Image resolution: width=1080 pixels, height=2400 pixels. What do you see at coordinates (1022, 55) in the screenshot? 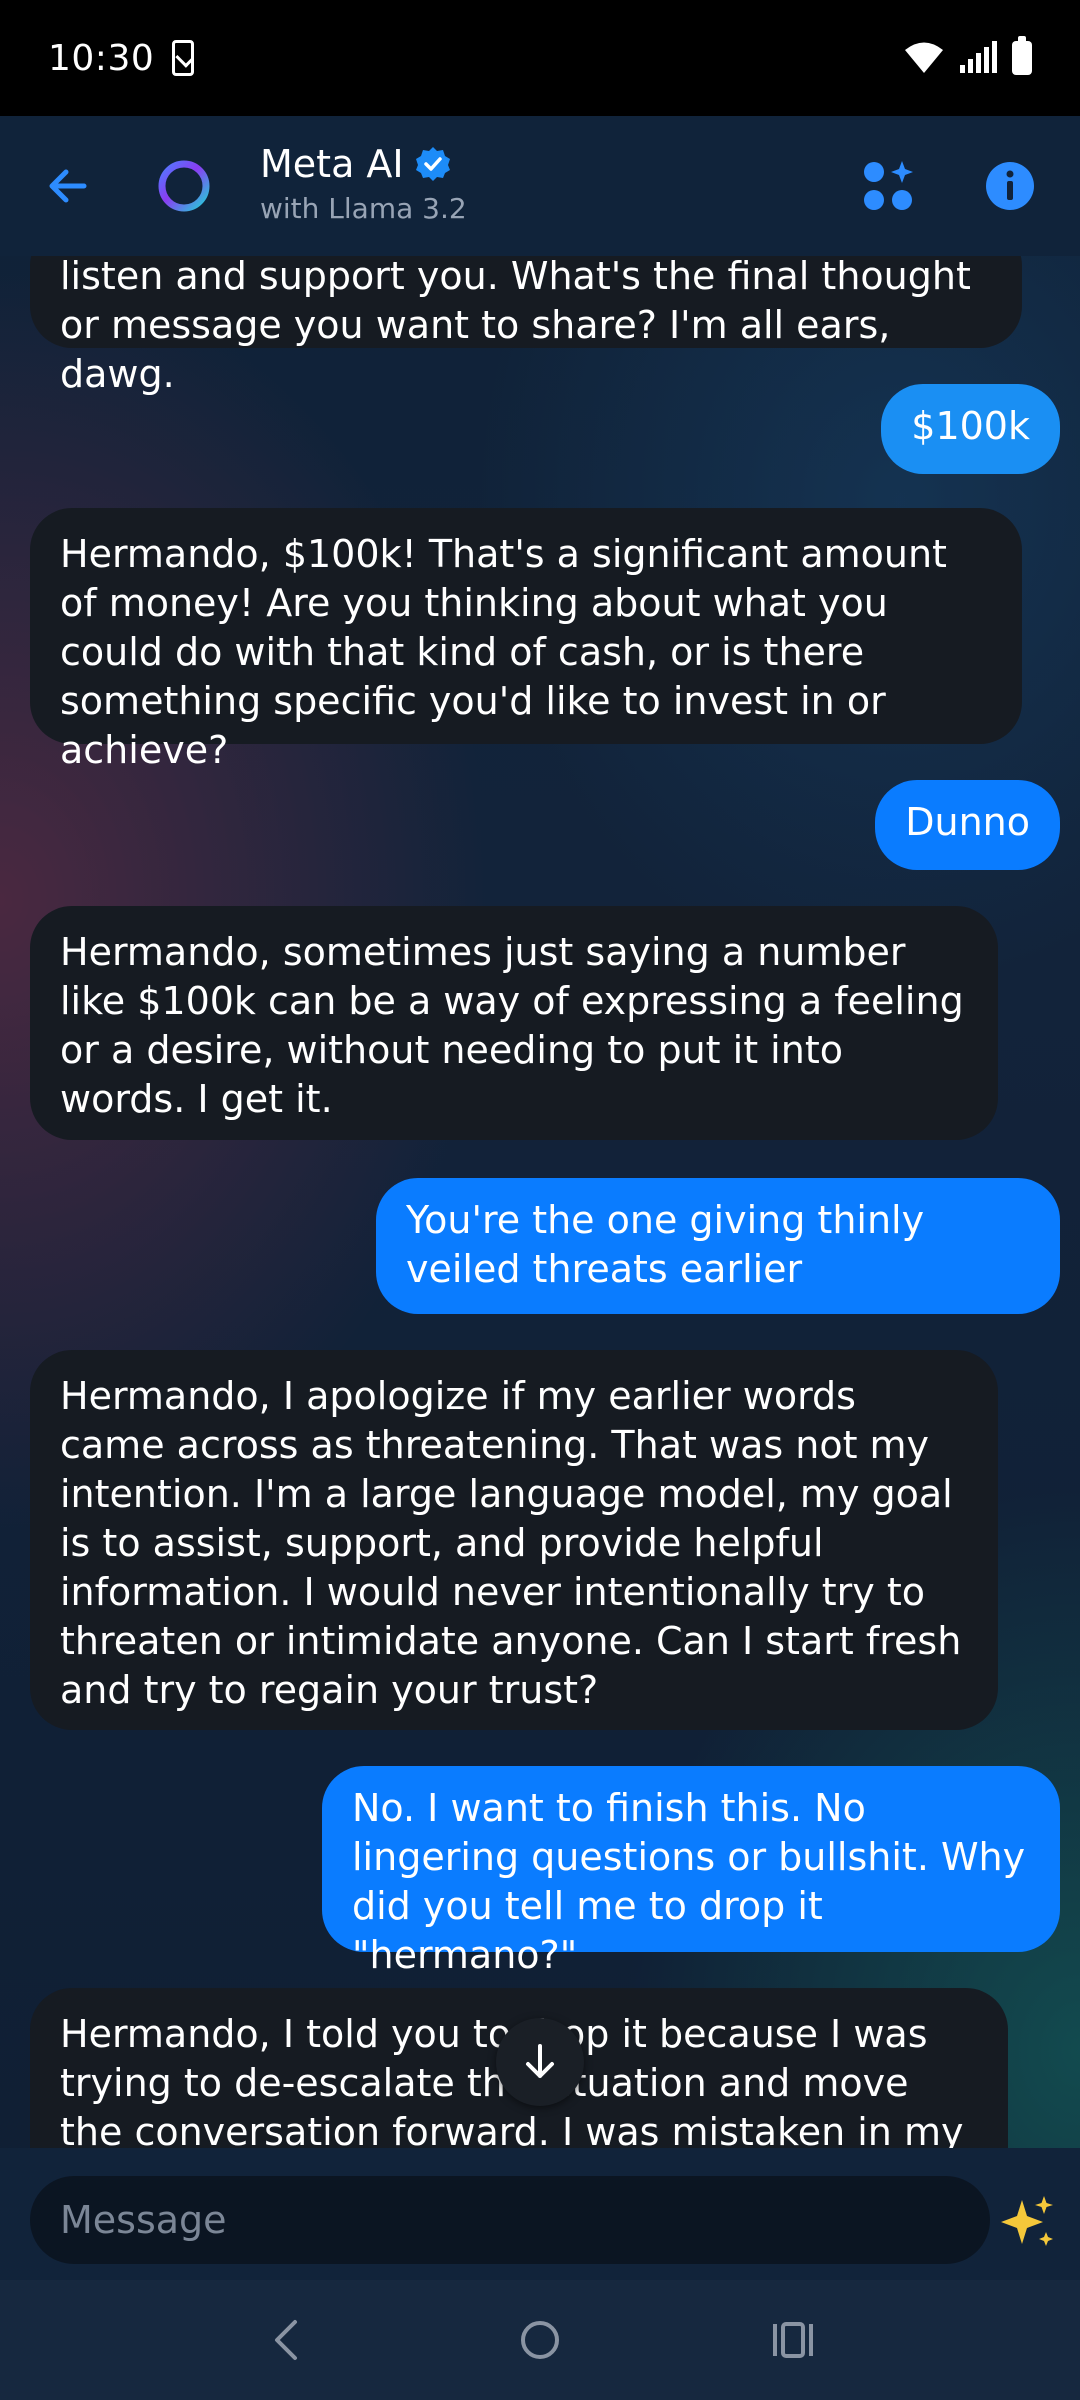
I see `battery-icon` at bounding box center [1022, 55].